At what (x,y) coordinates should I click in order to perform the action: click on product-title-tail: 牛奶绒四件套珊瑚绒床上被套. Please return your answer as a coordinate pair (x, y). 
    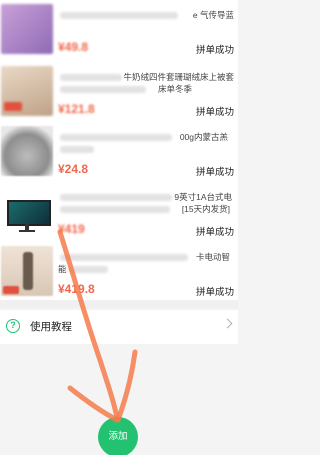
    Looking at the image, I should click on (178, 77).